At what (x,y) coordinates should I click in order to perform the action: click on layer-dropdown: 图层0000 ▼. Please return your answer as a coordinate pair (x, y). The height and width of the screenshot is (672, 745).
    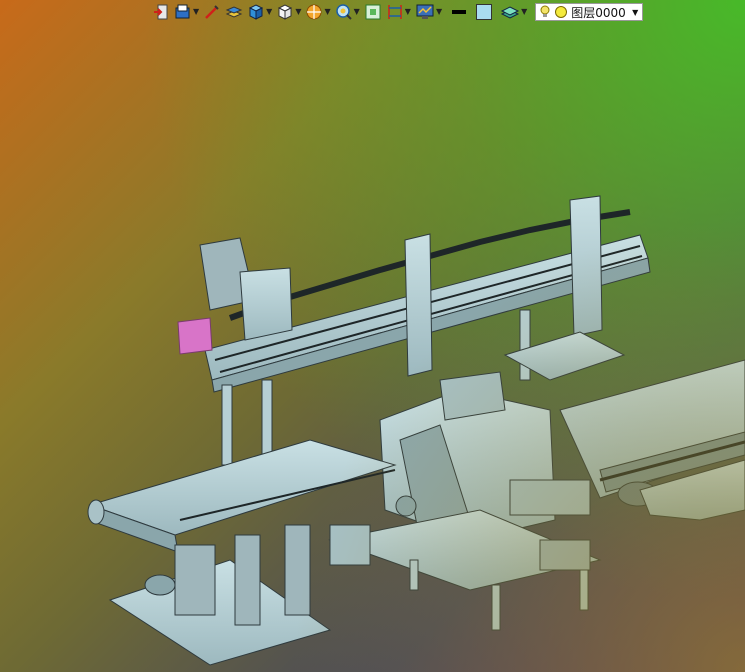
    Looking at the image, I should click on (589, 12).